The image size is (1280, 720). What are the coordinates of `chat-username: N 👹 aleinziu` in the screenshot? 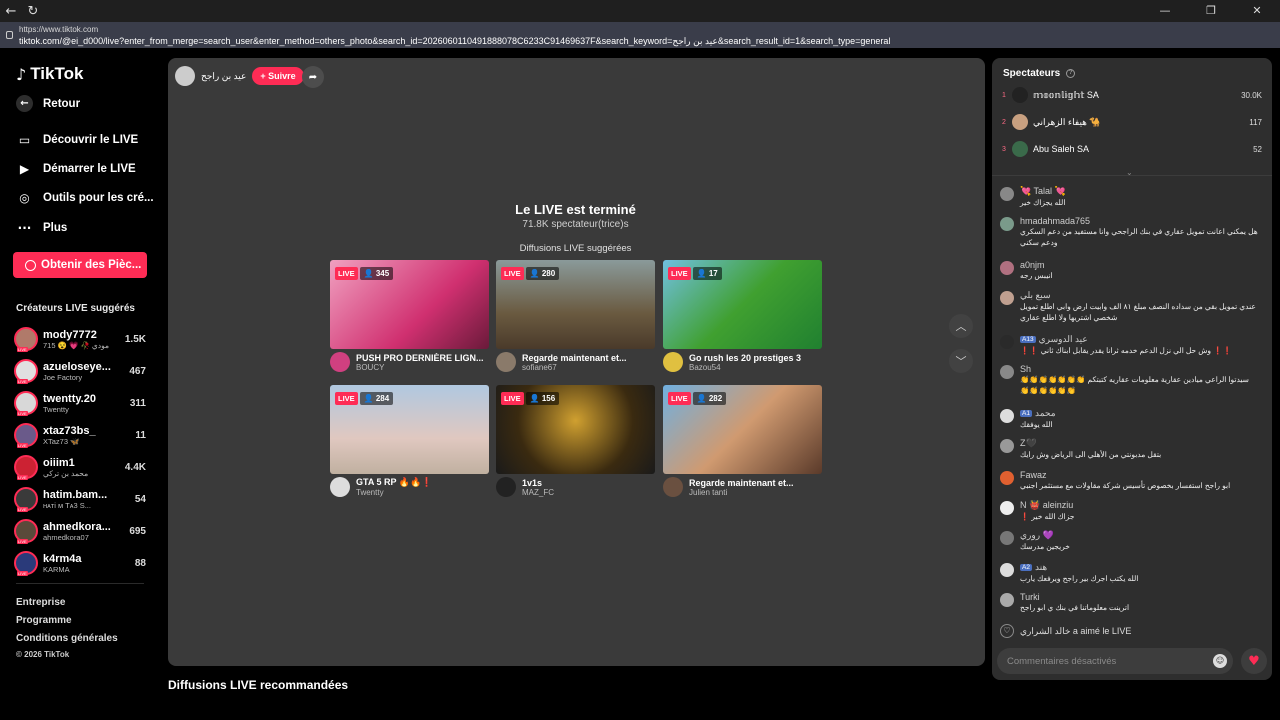 It's located at (1046, 505).